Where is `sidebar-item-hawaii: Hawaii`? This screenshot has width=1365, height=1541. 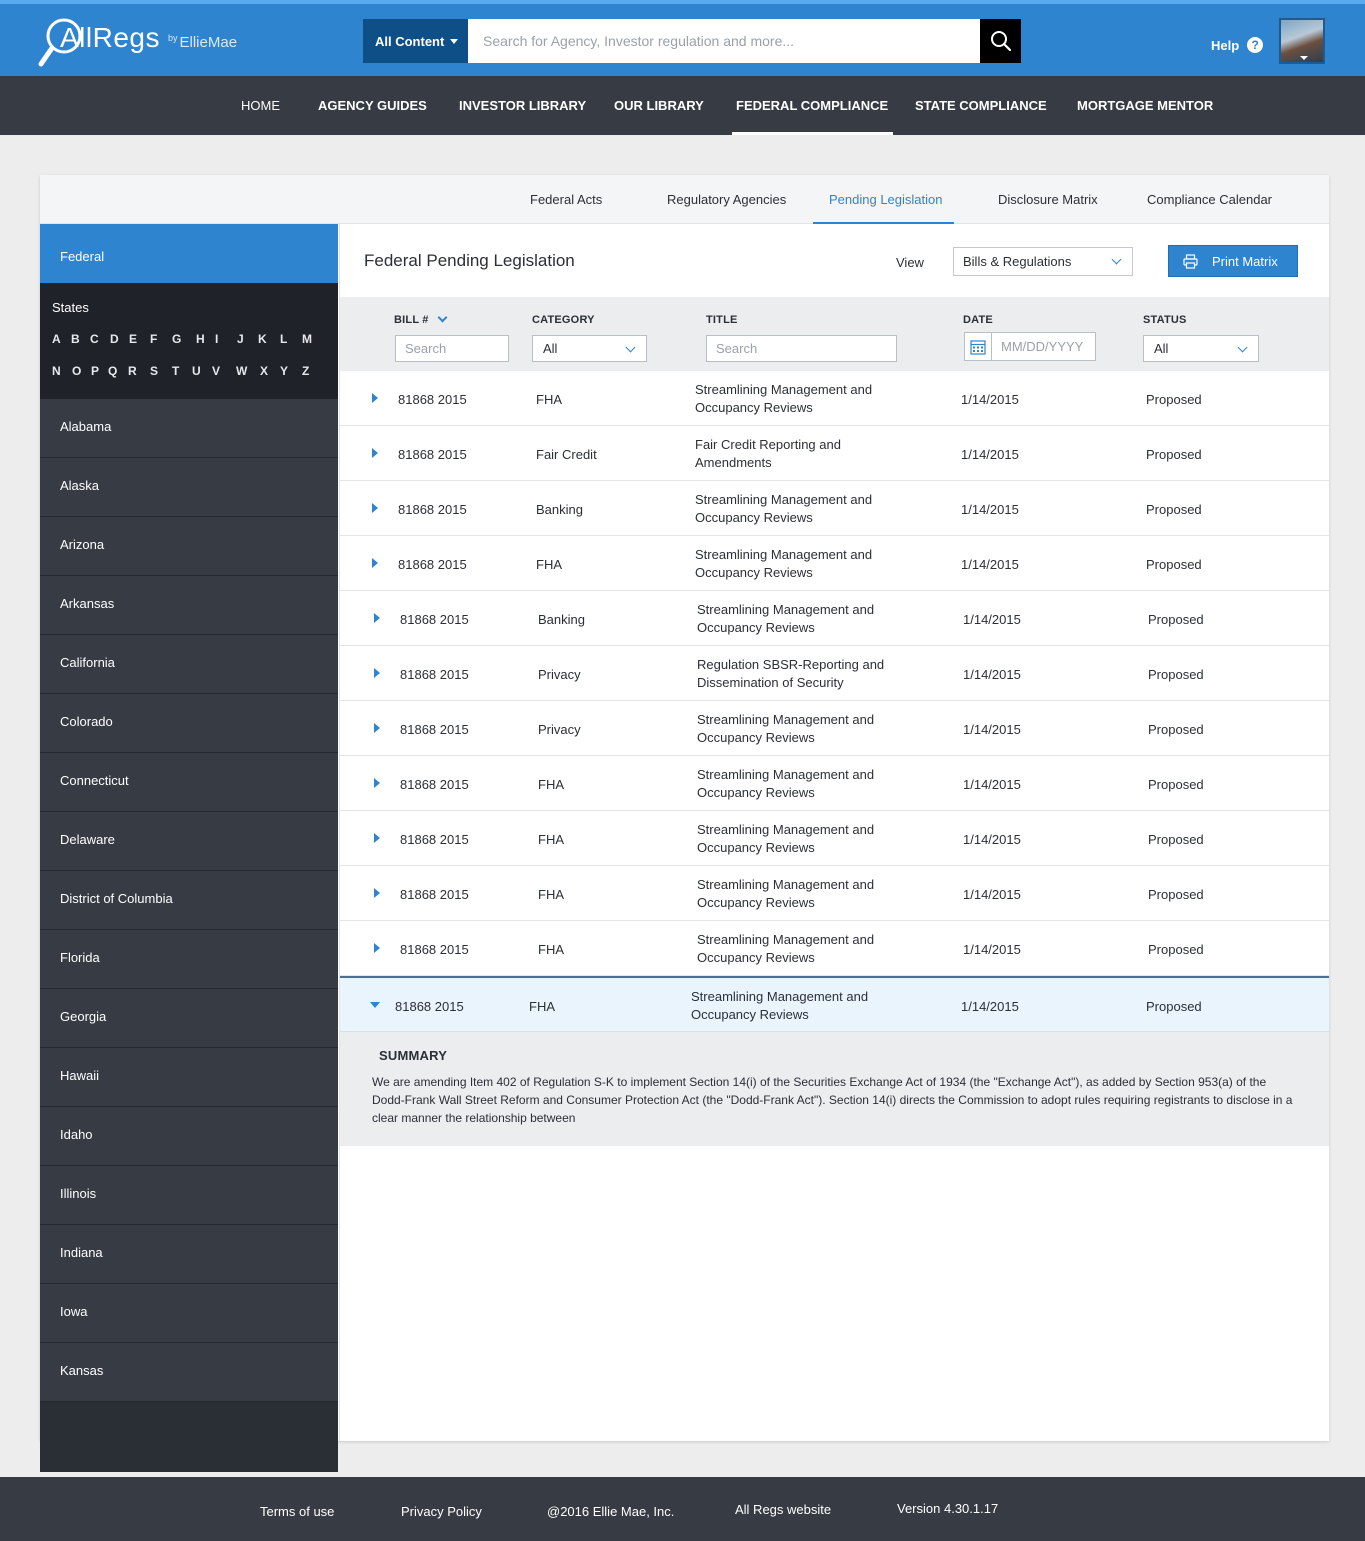
sidebar-item-hawaii: Hawaii is located at coordinates (189, 1077).